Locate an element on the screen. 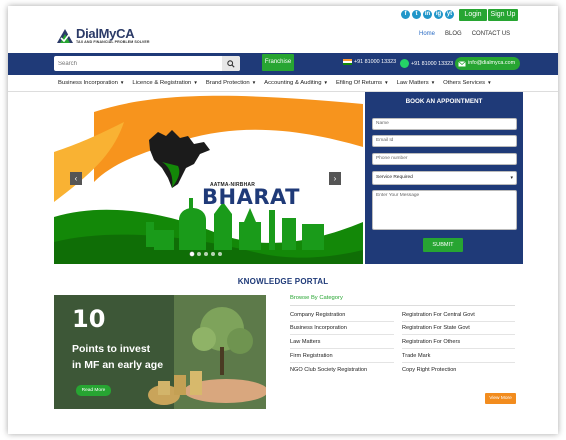  service-select: Service Required ▾ is located at coordinates (444, 178).